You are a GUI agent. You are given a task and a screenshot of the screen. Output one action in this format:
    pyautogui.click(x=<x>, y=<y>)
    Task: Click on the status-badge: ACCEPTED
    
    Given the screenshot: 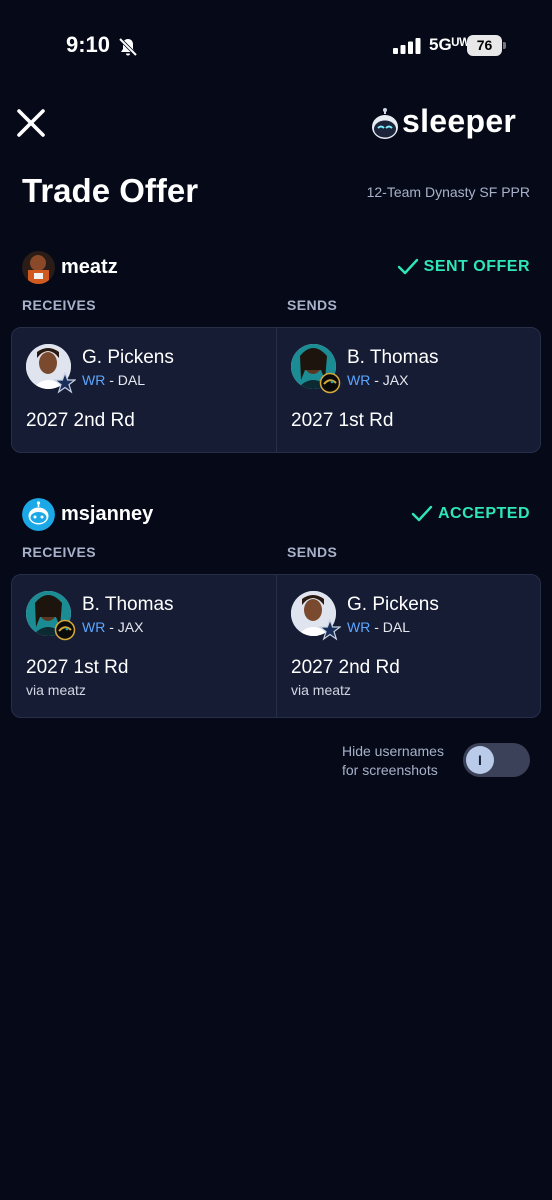 What is the action you would take?
    pyautogui.click(x=470, y=514)
    